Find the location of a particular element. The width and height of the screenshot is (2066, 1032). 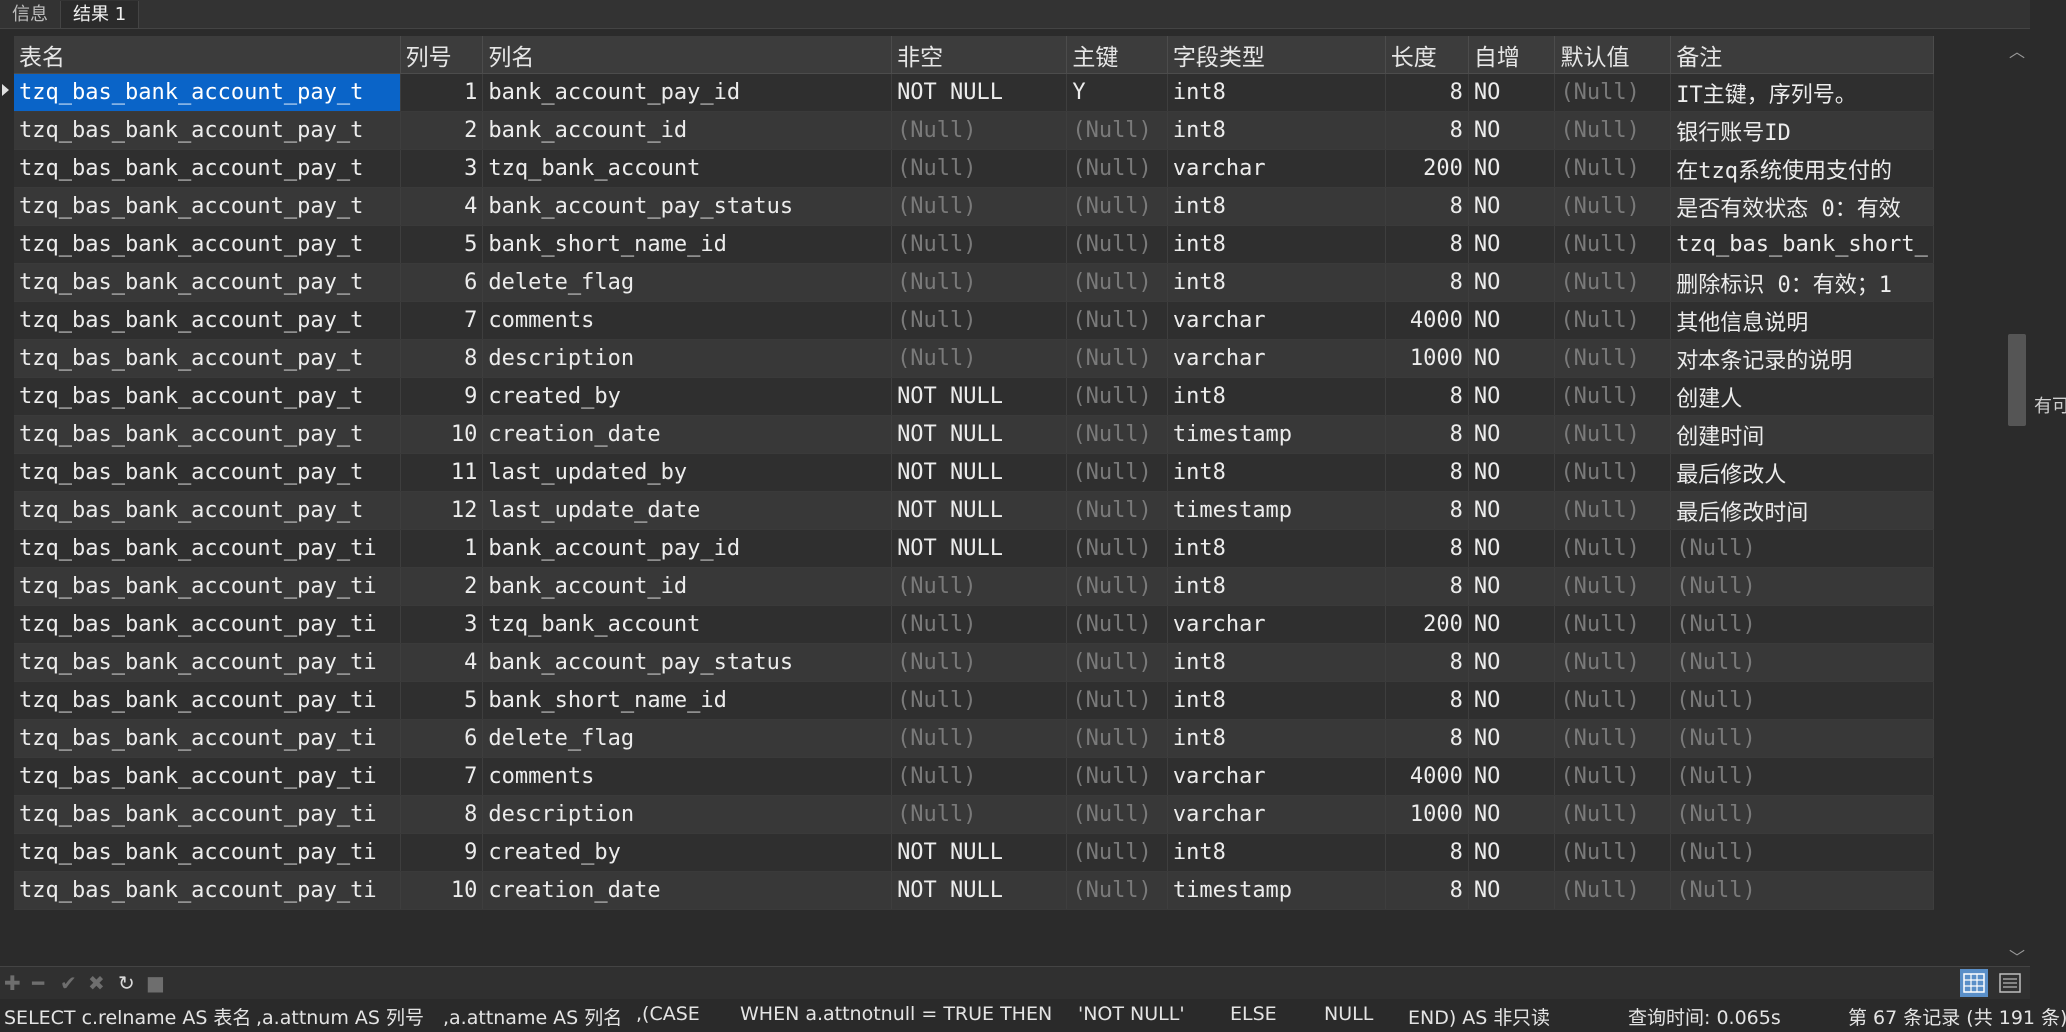

table-cell: 10 is located at coordinates (442, 434).